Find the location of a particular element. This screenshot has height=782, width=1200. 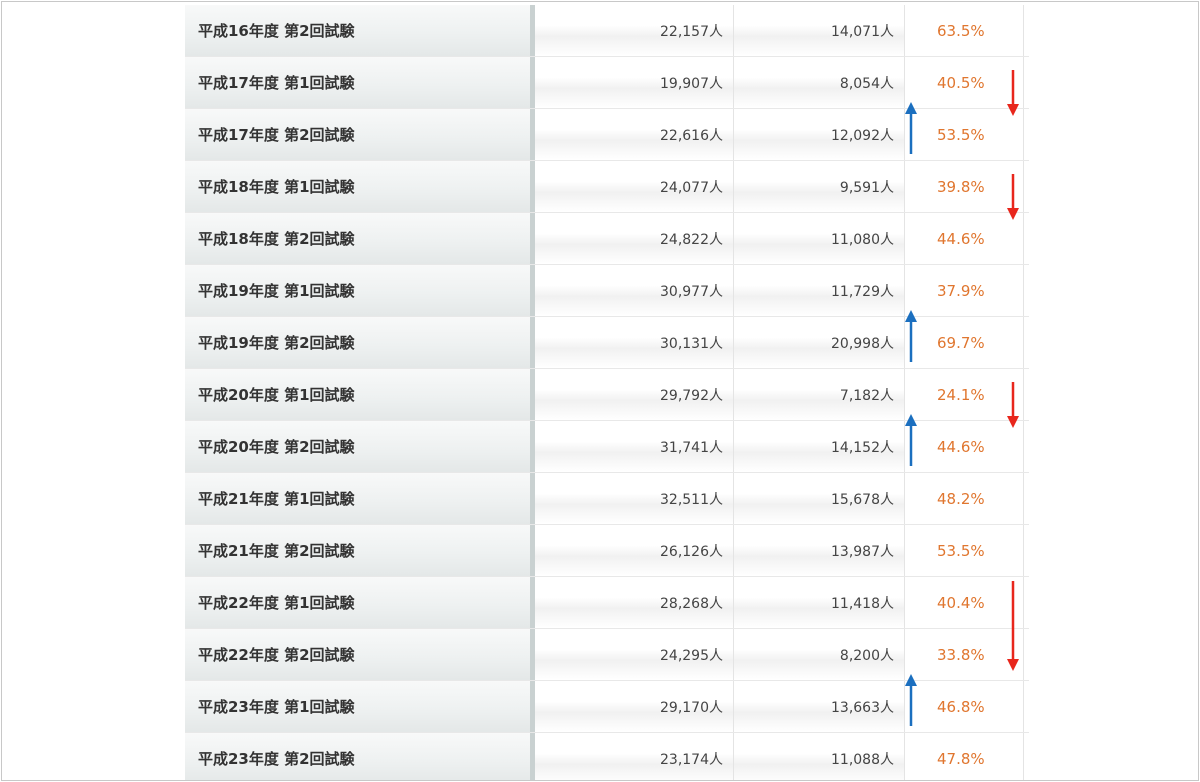

table-row: 平成20年度 第1回試験 29,792人 7,182人 24.1% is located at coordinates (607, 398).